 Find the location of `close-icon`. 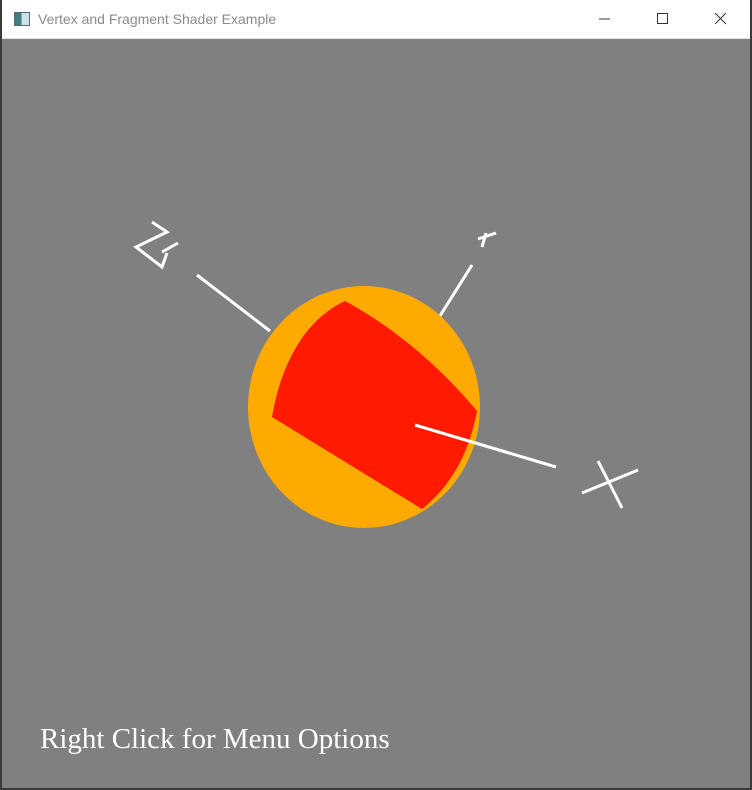

close-icon is located at coordinates (721, 19).